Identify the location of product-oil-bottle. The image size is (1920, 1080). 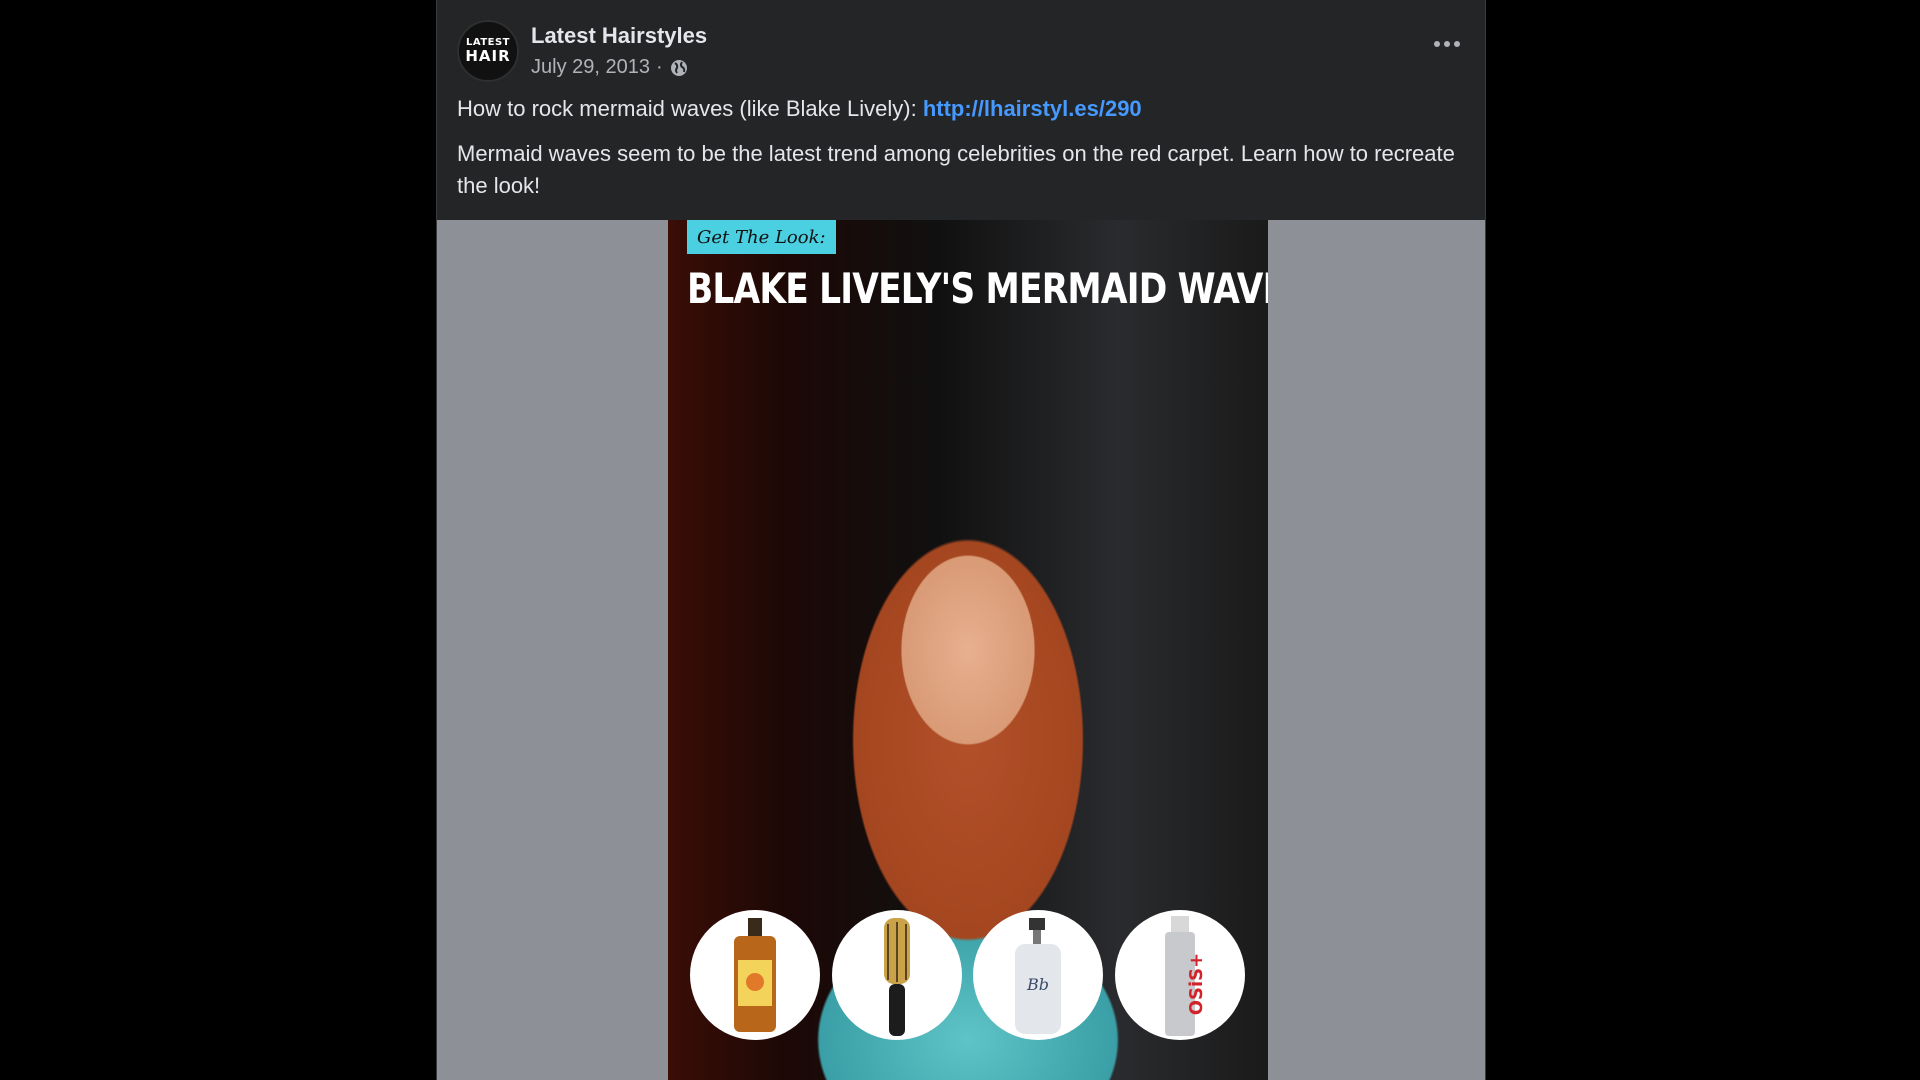
(755, 975).